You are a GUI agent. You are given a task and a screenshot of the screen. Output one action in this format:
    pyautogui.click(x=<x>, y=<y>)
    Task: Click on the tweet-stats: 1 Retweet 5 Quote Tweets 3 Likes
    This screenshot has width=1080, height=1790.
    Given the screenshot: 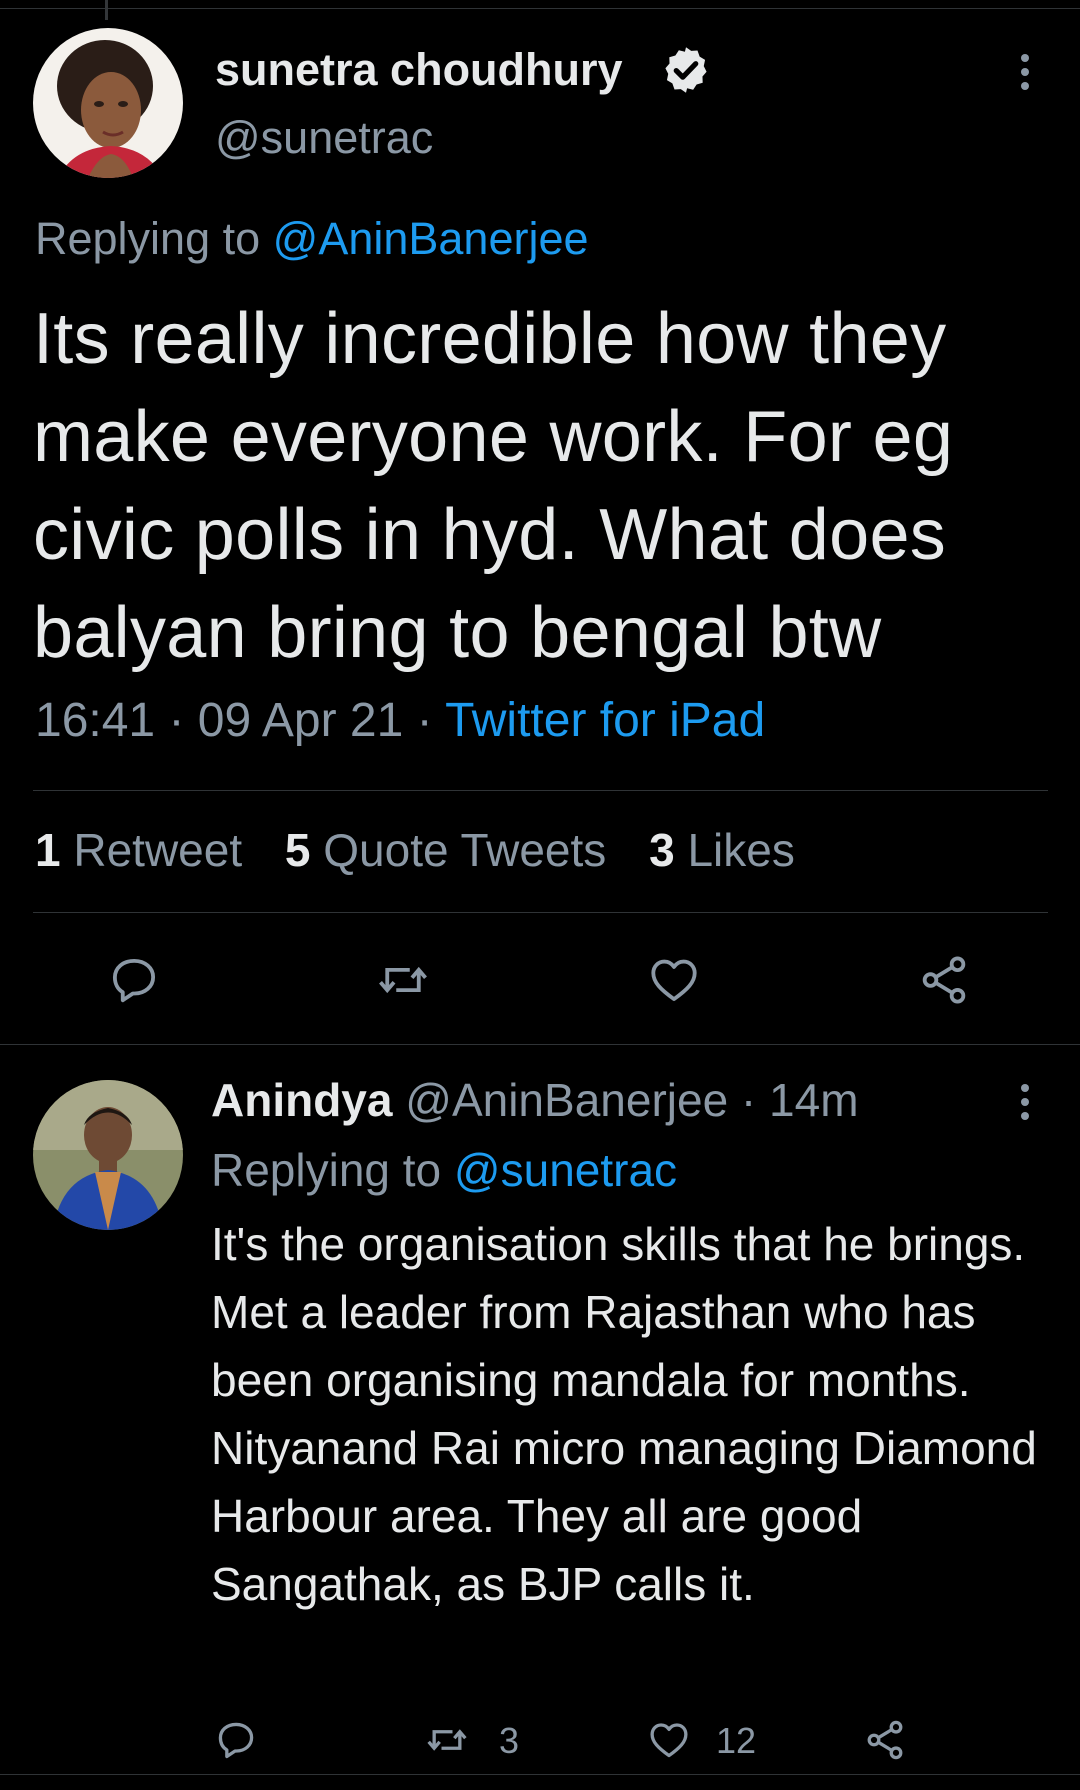 What is the action you would take?
    pyautogui.click(x=430, y=850)
    